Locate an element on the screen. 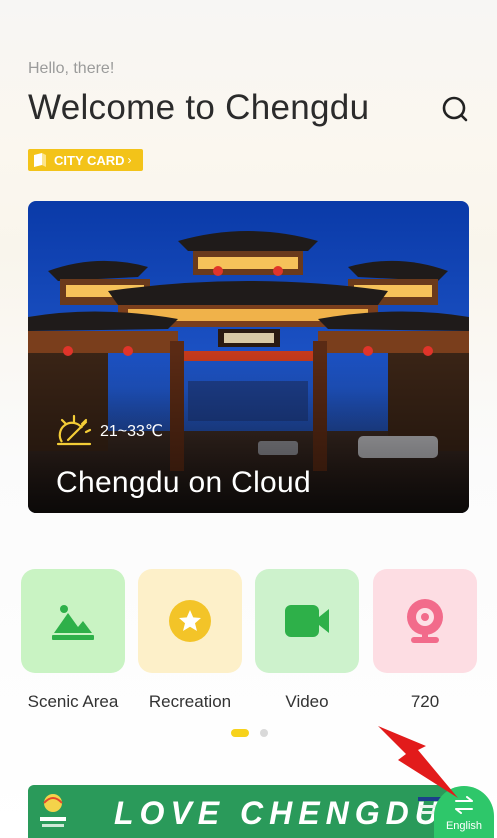 The image size is (497, 838). event-logo-icon is located at coordinates (53, 810).